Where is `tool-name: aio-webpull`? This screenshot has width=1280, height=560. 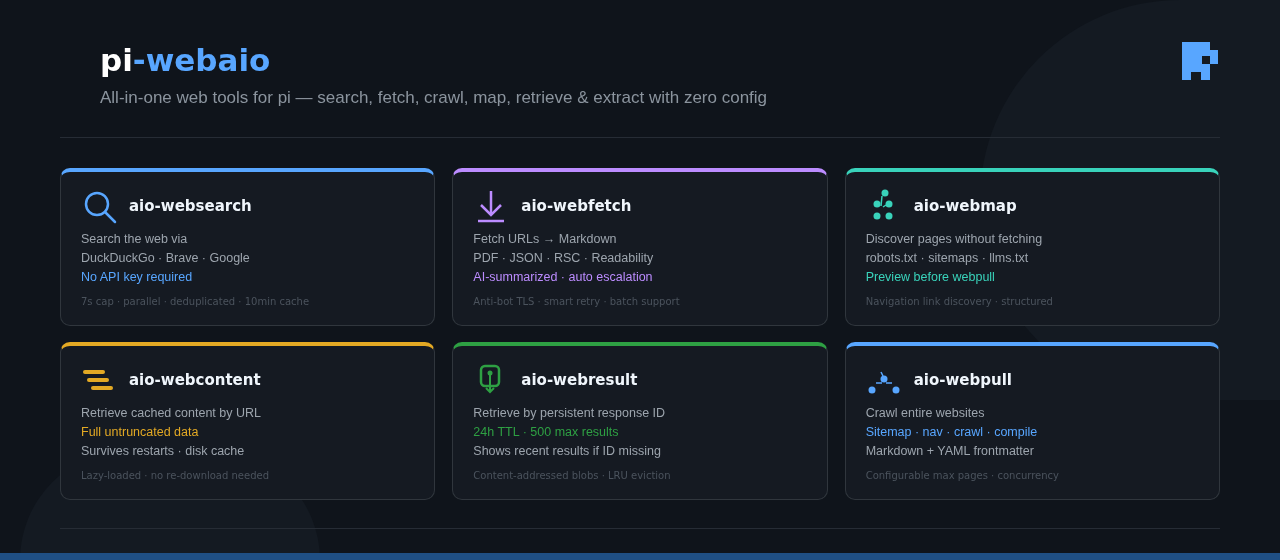
tool-name: aio-webpull is located at coordinates (962, 380).